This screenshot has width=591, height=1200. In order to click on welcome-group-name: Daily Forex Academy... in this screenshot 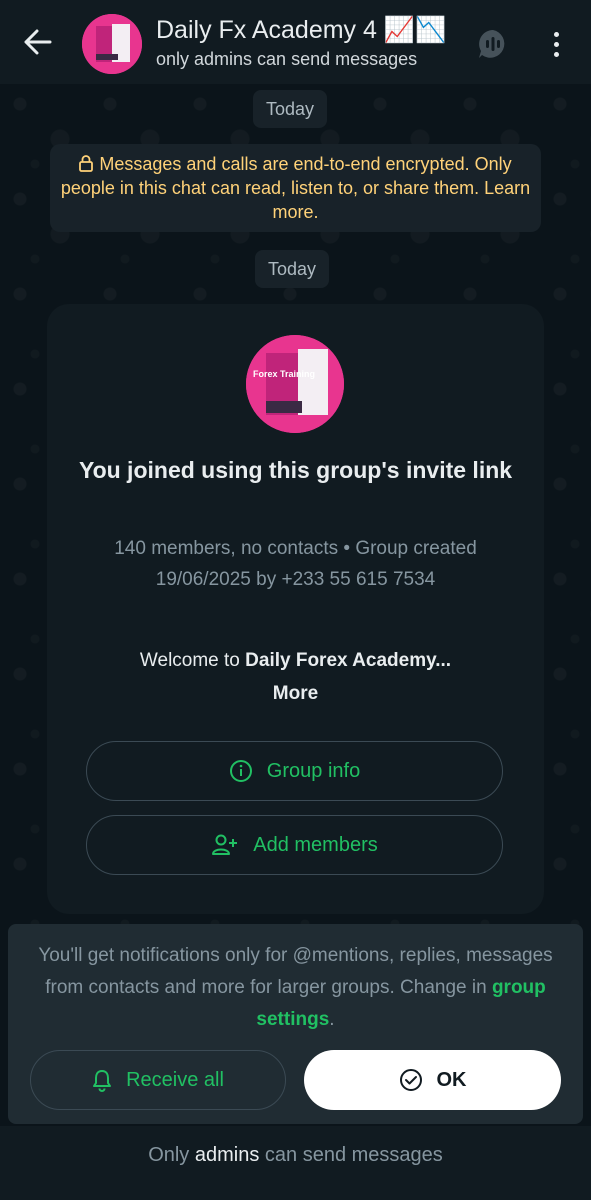, I will do `click(348, 660)`.